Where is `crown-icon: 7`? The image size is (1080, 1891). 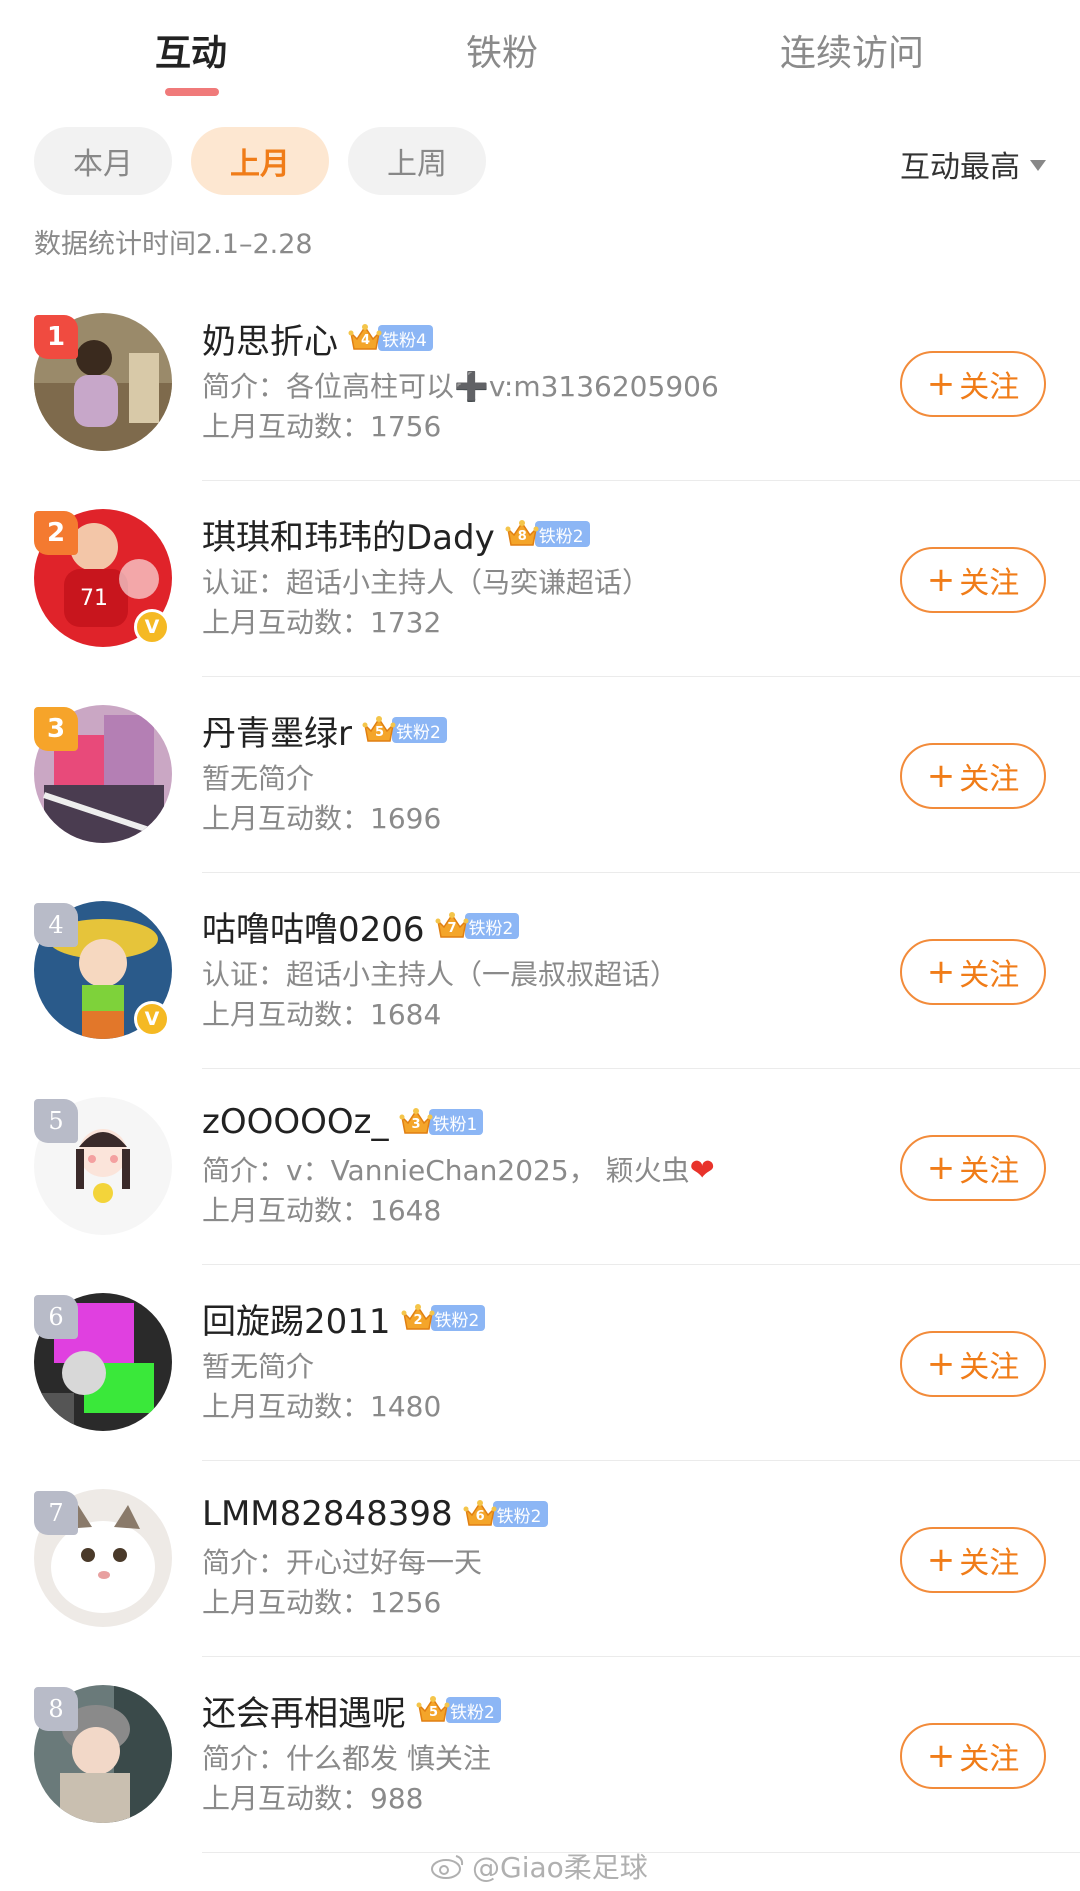
crown-icon: 7 is located at coordinates (452, 926).